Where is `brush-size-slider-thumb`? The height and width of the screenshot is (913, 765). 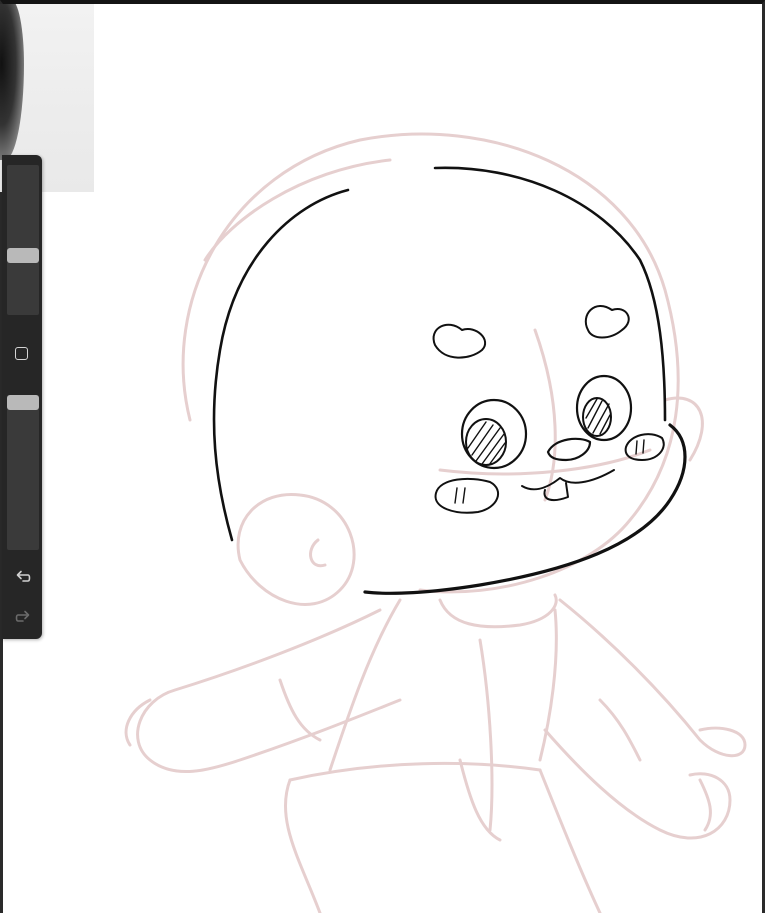 brush-size-slider-thumb is located at coordinates (23, 255).